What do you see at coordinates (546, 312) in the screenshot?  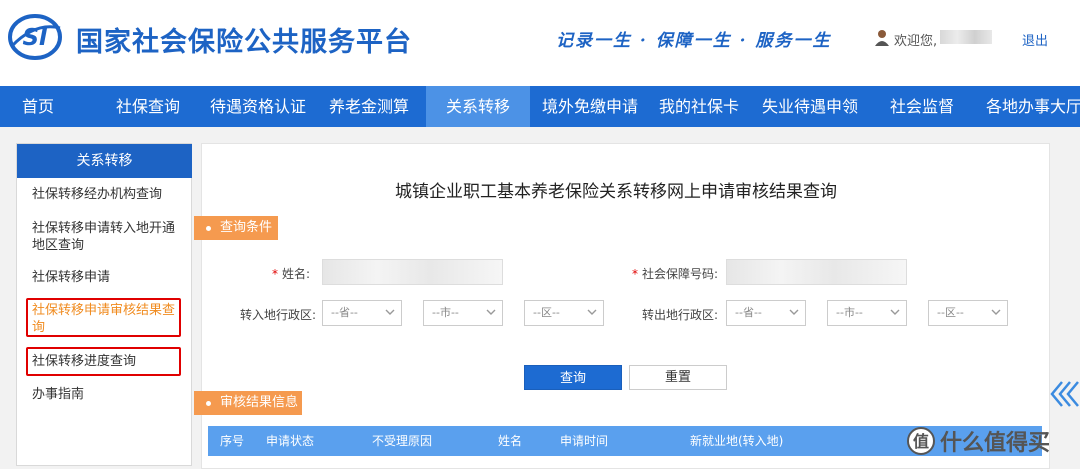 I see `in-district-value: --区--` at bounding box center [546, 312].